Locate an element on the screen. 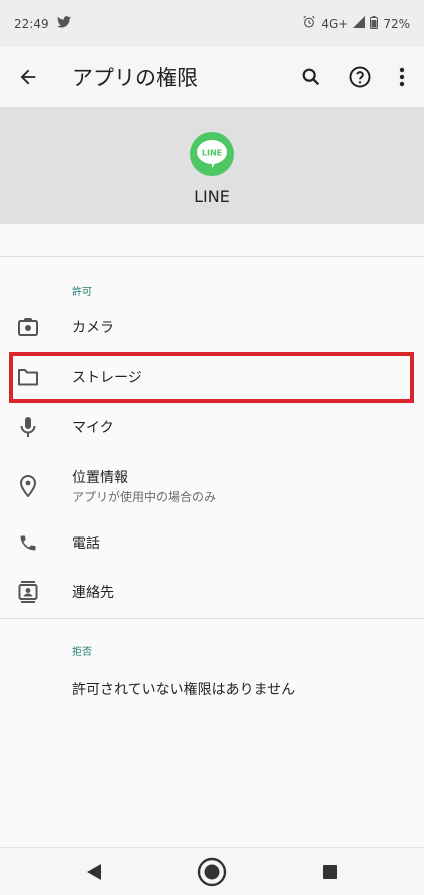 This screenshot has width=424, height=895. battery-icon is located at coordinates (374, 23).